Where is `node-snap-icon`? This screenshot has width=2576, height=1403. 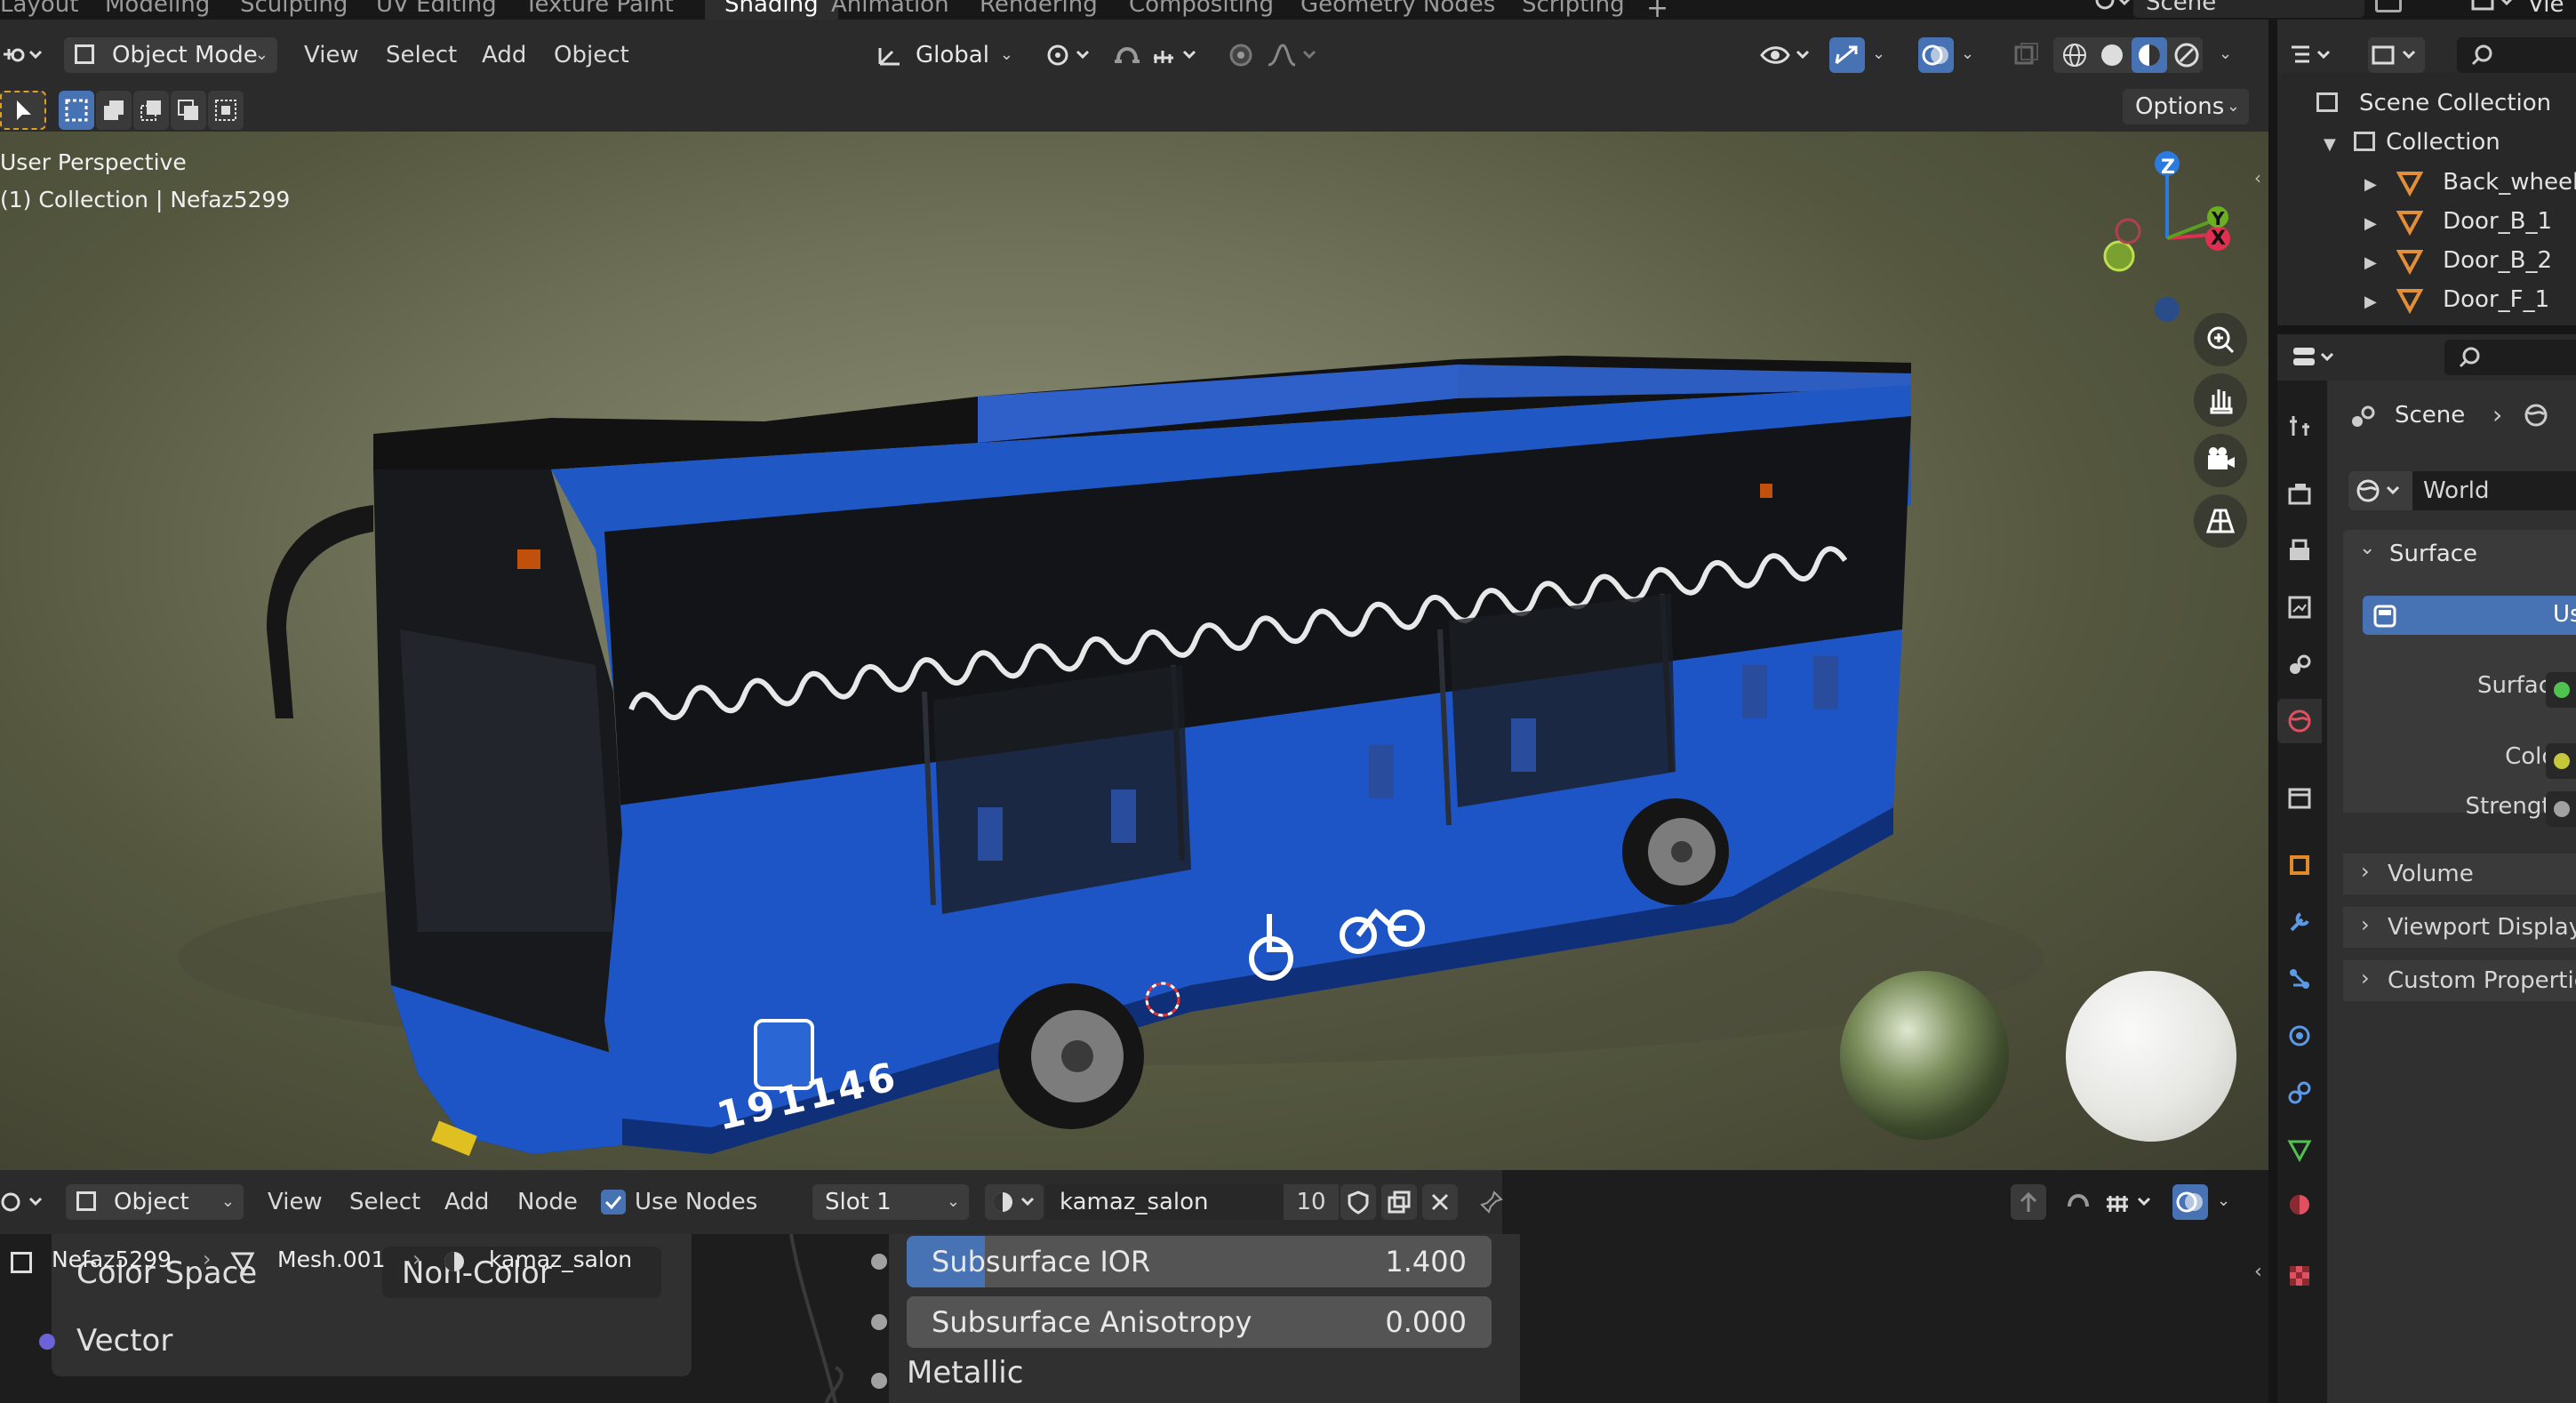 node-snap-icon is located at coordinates (2078, 1202).